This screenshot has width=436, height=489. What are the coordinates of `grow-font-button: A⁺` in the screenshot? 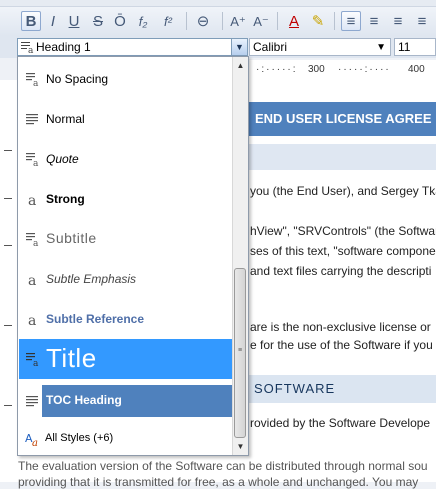 It's located at (238, 21).